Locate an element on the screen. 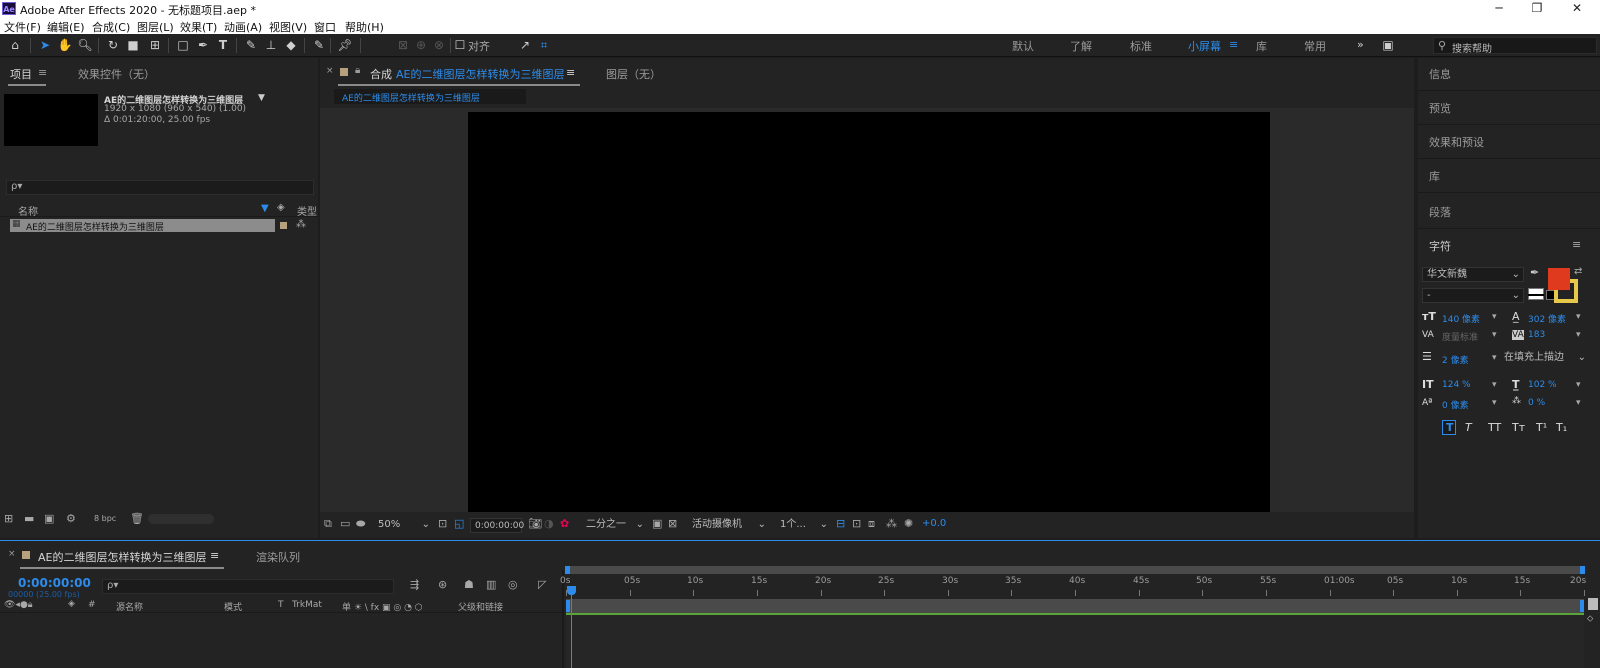 Image resolution: width=1600 pixels, height=668 pixels. home-icon: ⌂ is located at coordinates (15, 45).